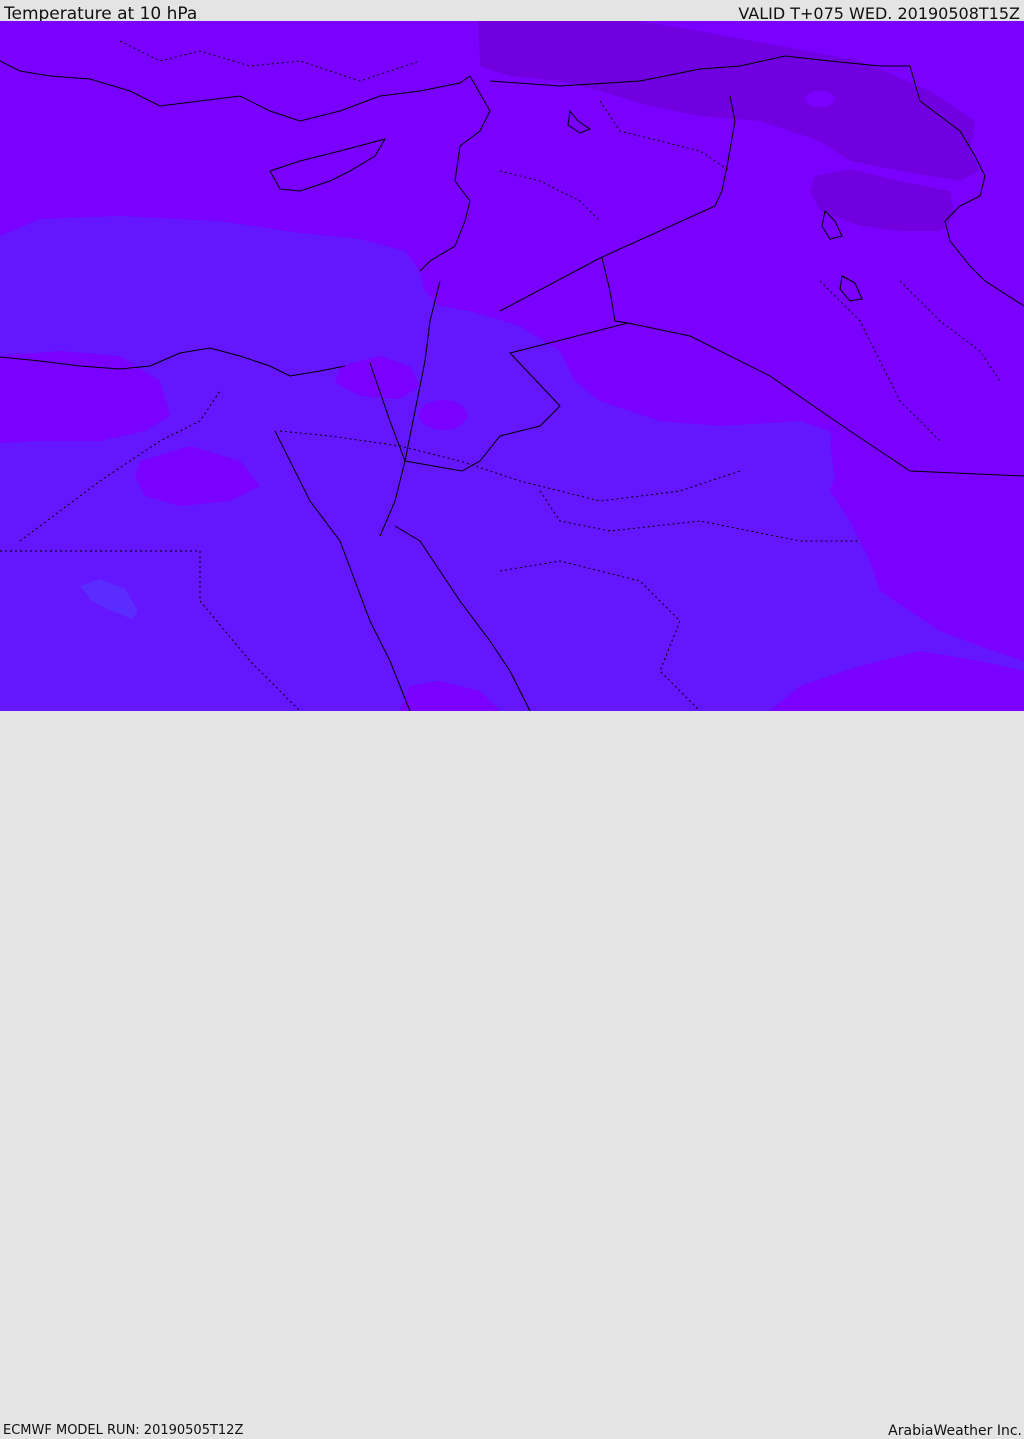 The image size is (1024, 1439). Describe the element at coordinates (123, 1430) in the screenshot. I see `model-run: ECMWF MODEL RUN: 20190505T12Z` at that location.